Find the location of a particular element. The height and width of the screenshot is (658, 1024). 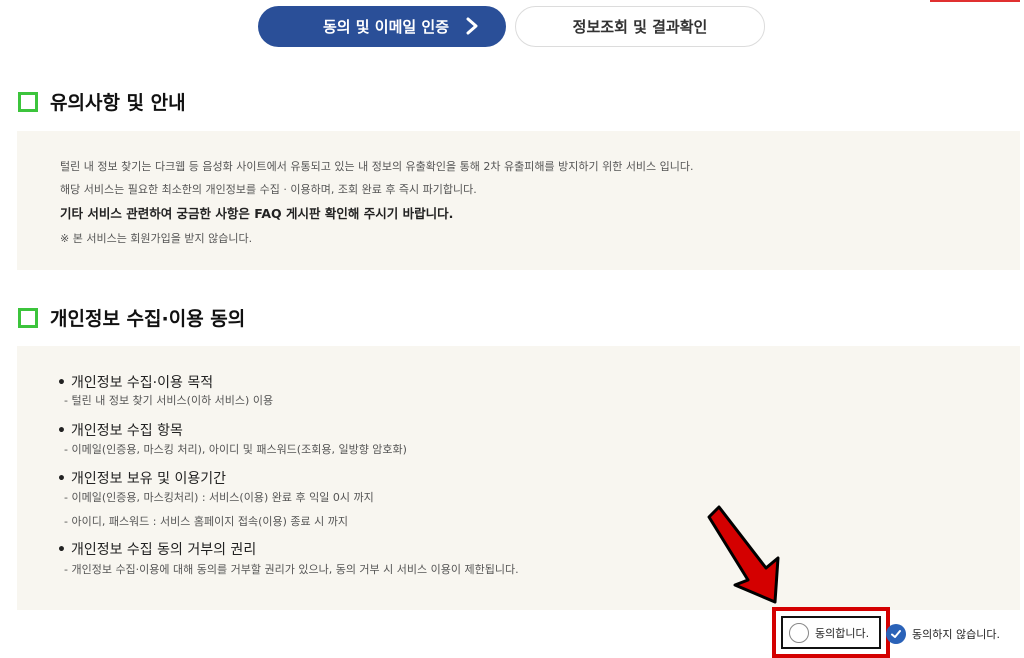

disagree-label: 동의하지 않습니다. is located at coordinates (956, 634).